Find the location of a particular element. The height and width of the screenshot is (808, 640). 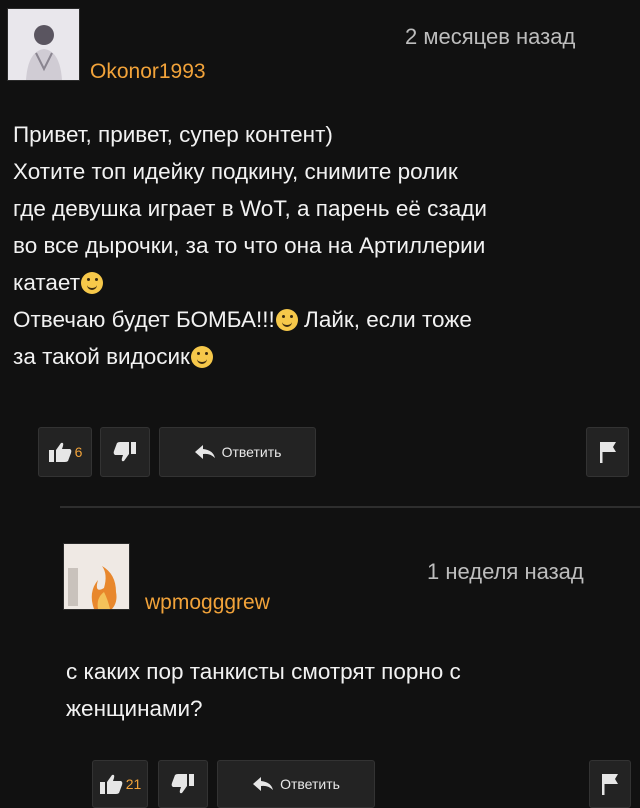

like-count: 21 is located at coordinates (133, 784).